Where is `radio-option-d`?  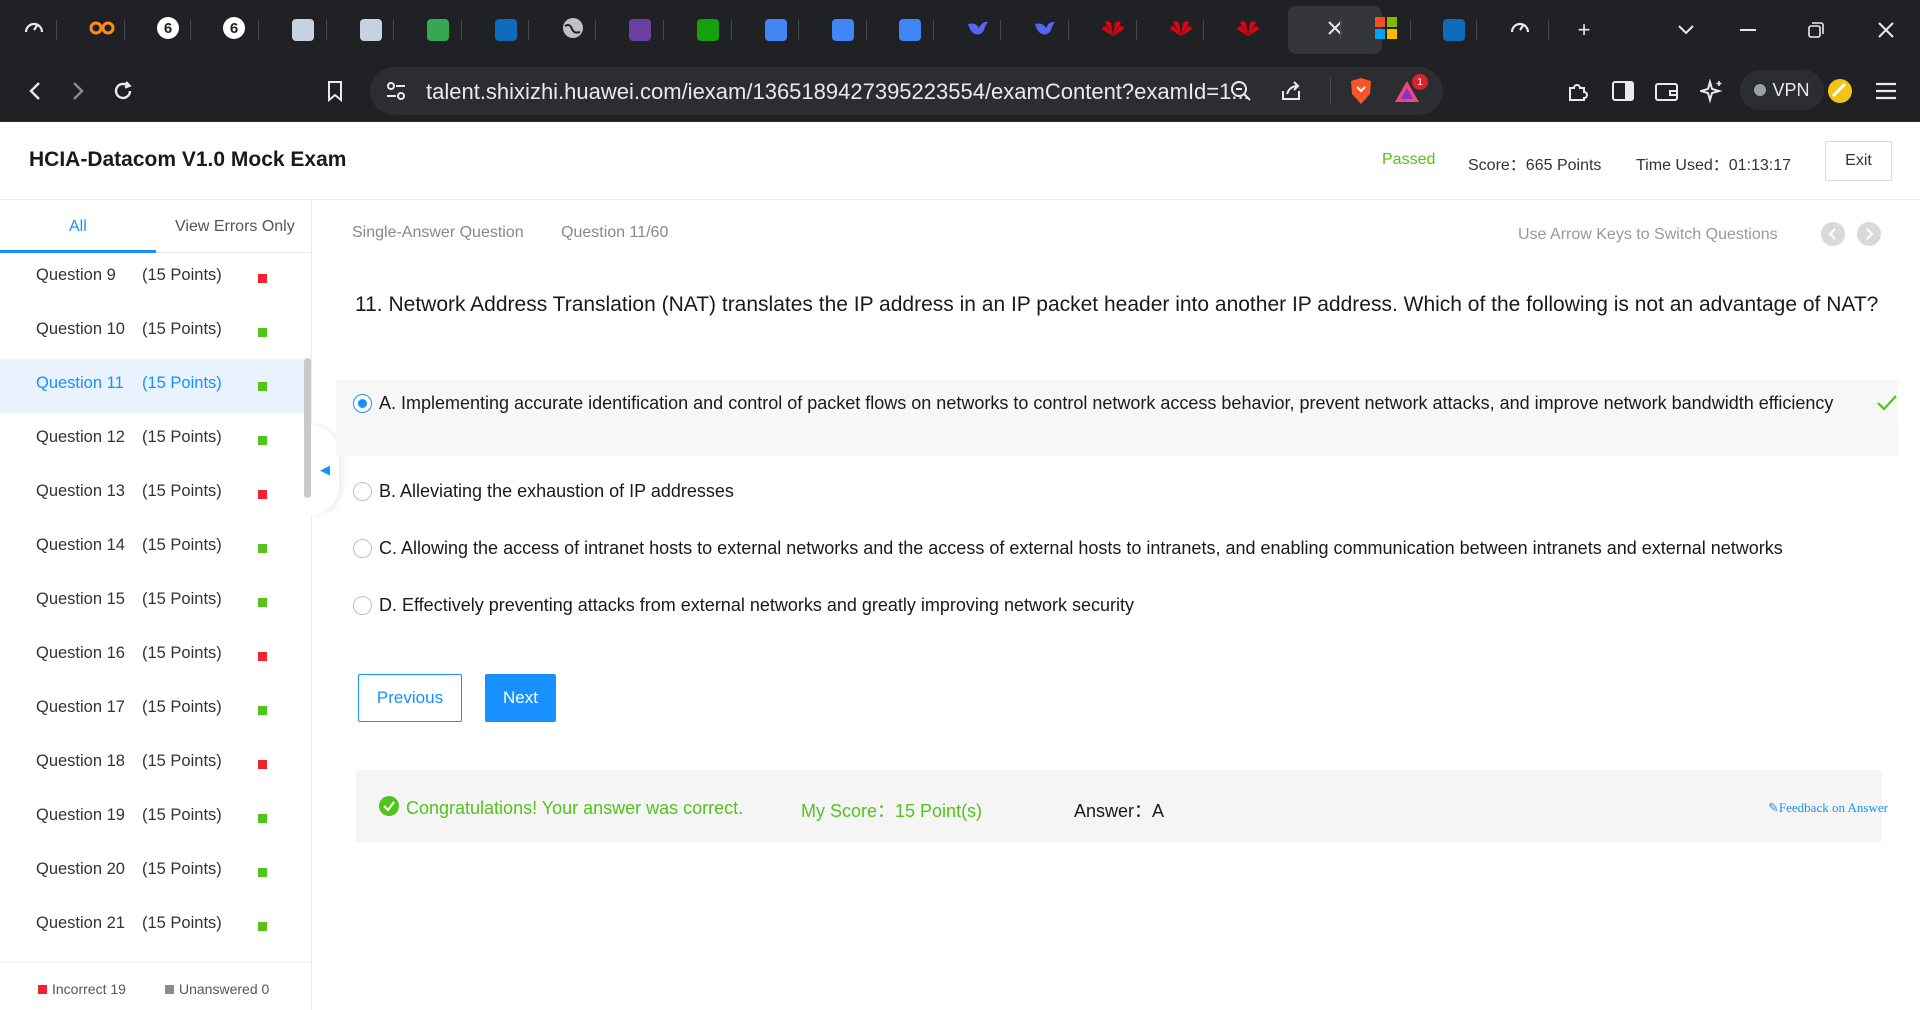 radio-option-d is located at coordinates (362, 605).